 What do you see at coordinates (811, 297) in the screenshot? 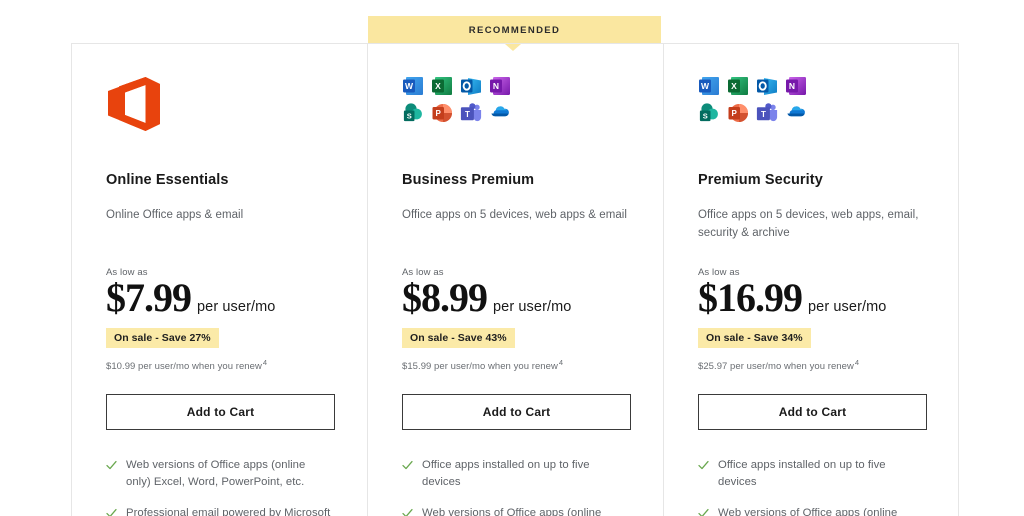
I see `price-row: $16.99 per user/mo` at bounding box center [811, 297].